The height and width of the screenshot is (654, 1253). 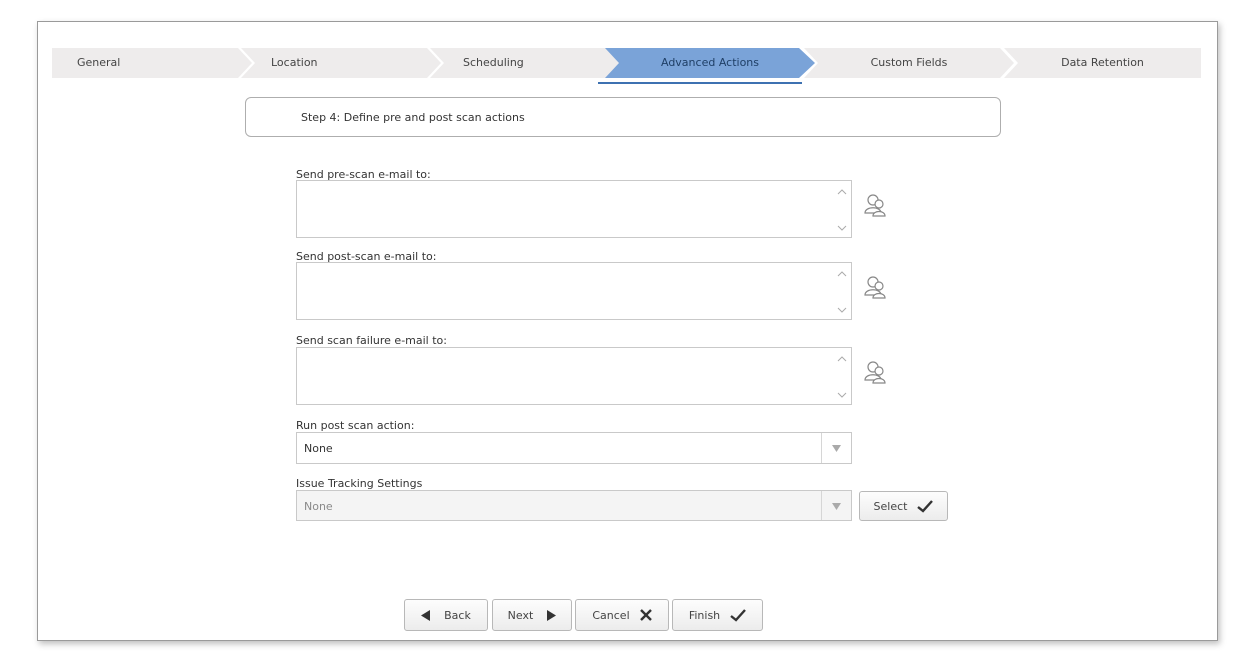 What do you see at coordinates (371, 340) in the screenshot?
I see `failure-email-label: Send scan failure e-mail to:` at bounding box center [371, 340].